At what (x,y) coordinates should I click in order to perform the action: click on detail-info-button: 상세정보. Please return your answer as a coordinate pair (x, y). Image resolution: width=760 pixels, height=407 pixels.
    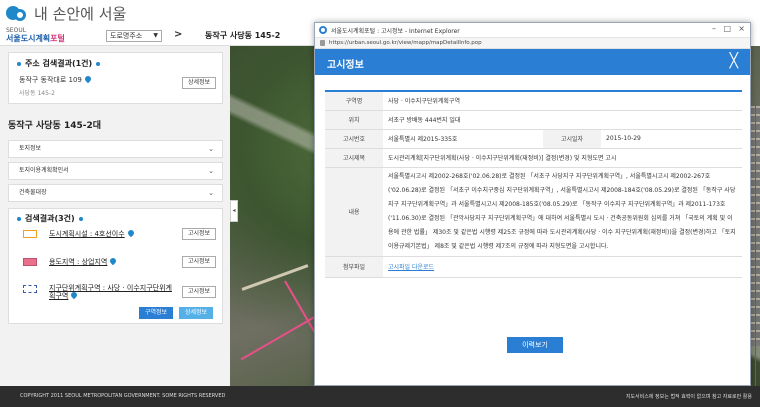
    Looking at the image, I should click on (199, 83).